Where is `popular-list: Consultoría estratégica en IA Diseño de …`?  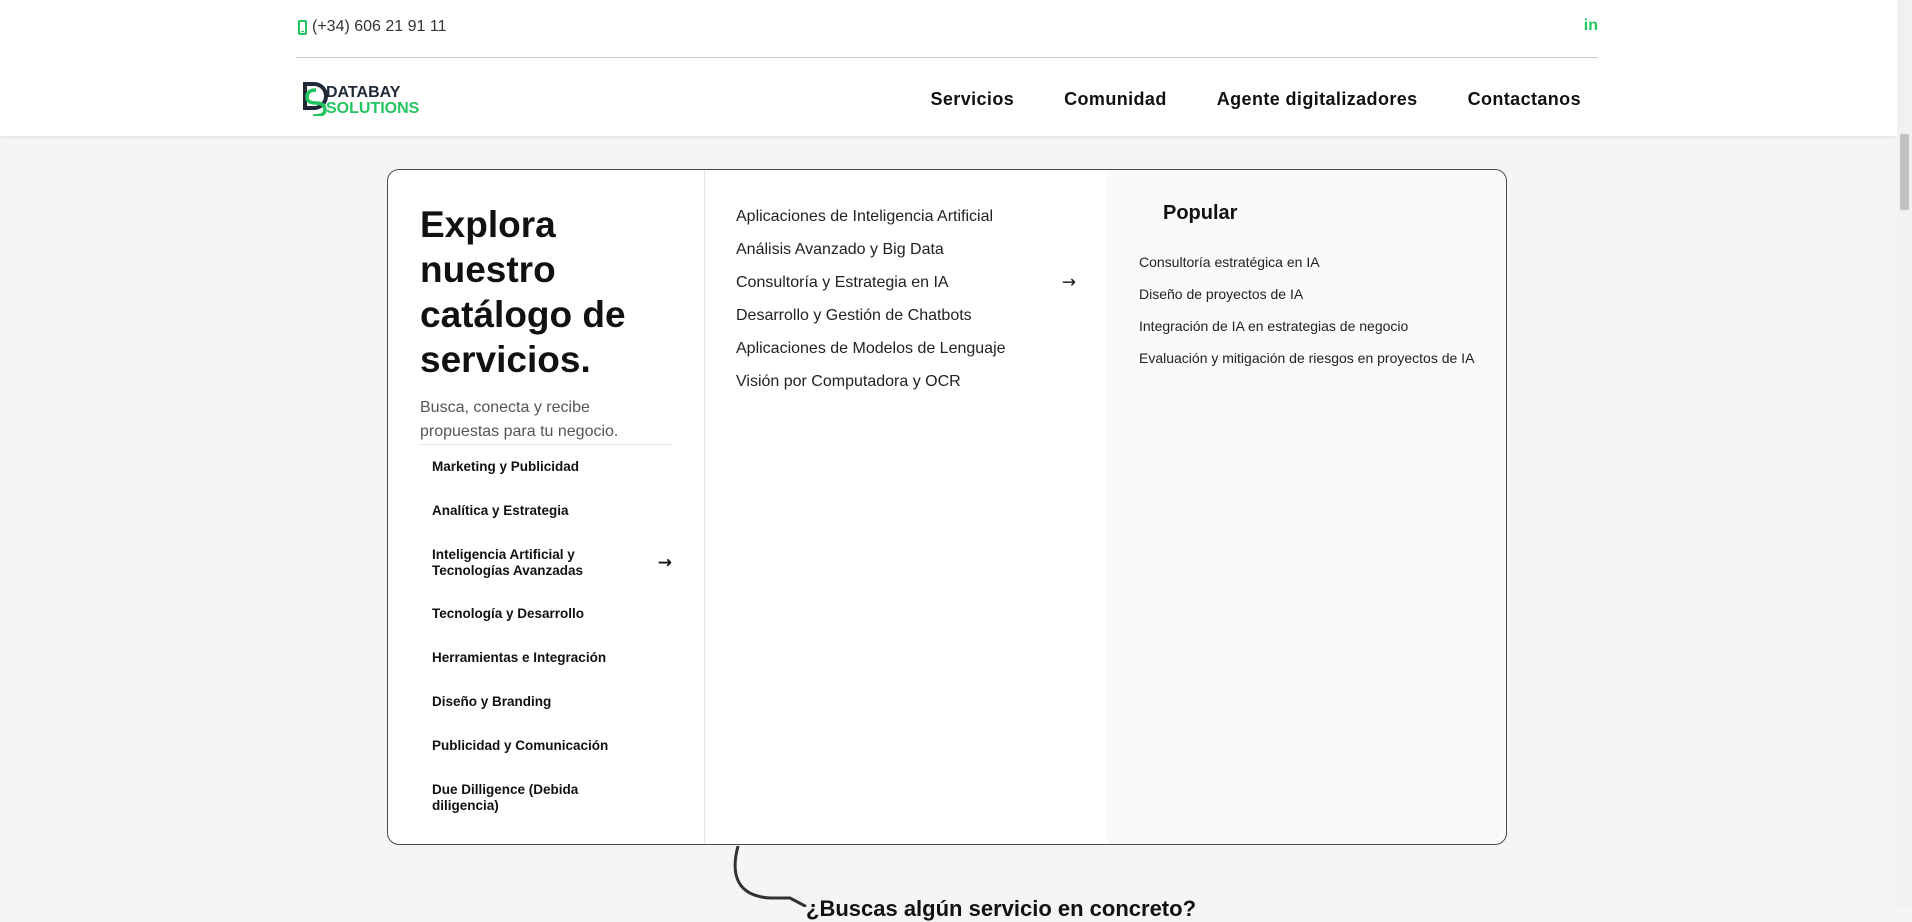
popular-list: Consultoría estratégica en IA Diseño de … is located at coordinates (1324, 310).